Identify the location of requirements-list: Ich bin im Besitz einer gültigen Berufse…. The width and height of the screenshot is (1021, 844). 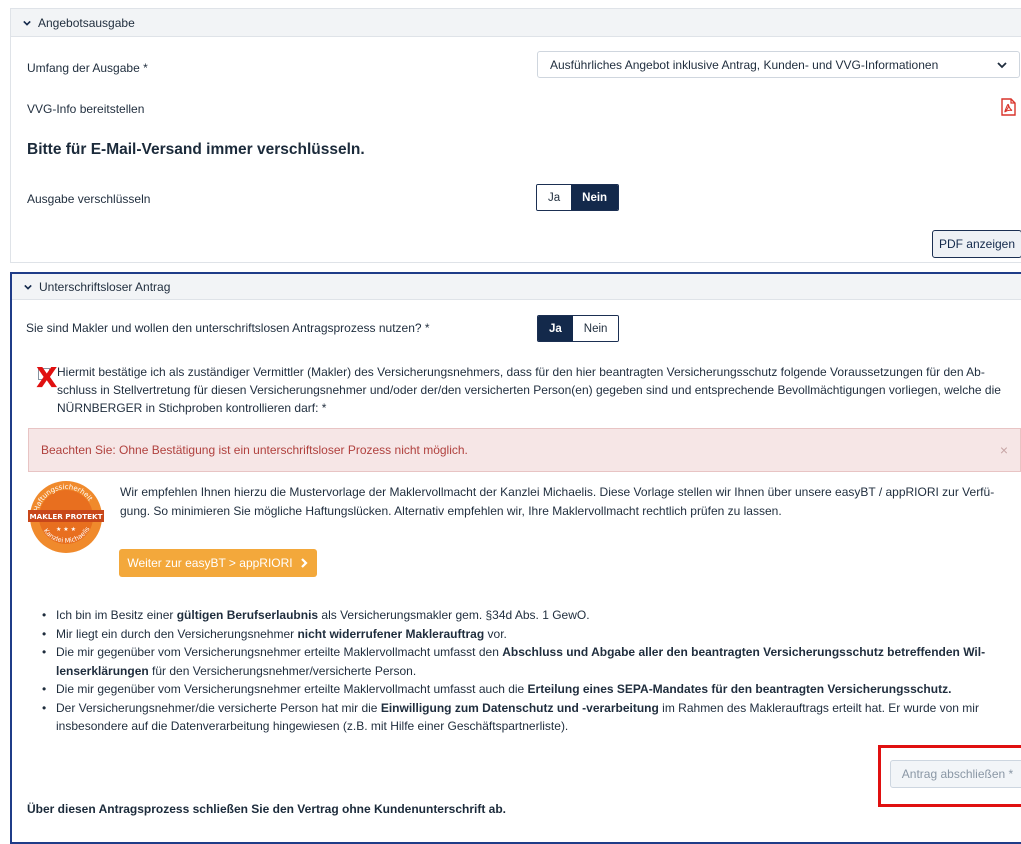
(528, 671).